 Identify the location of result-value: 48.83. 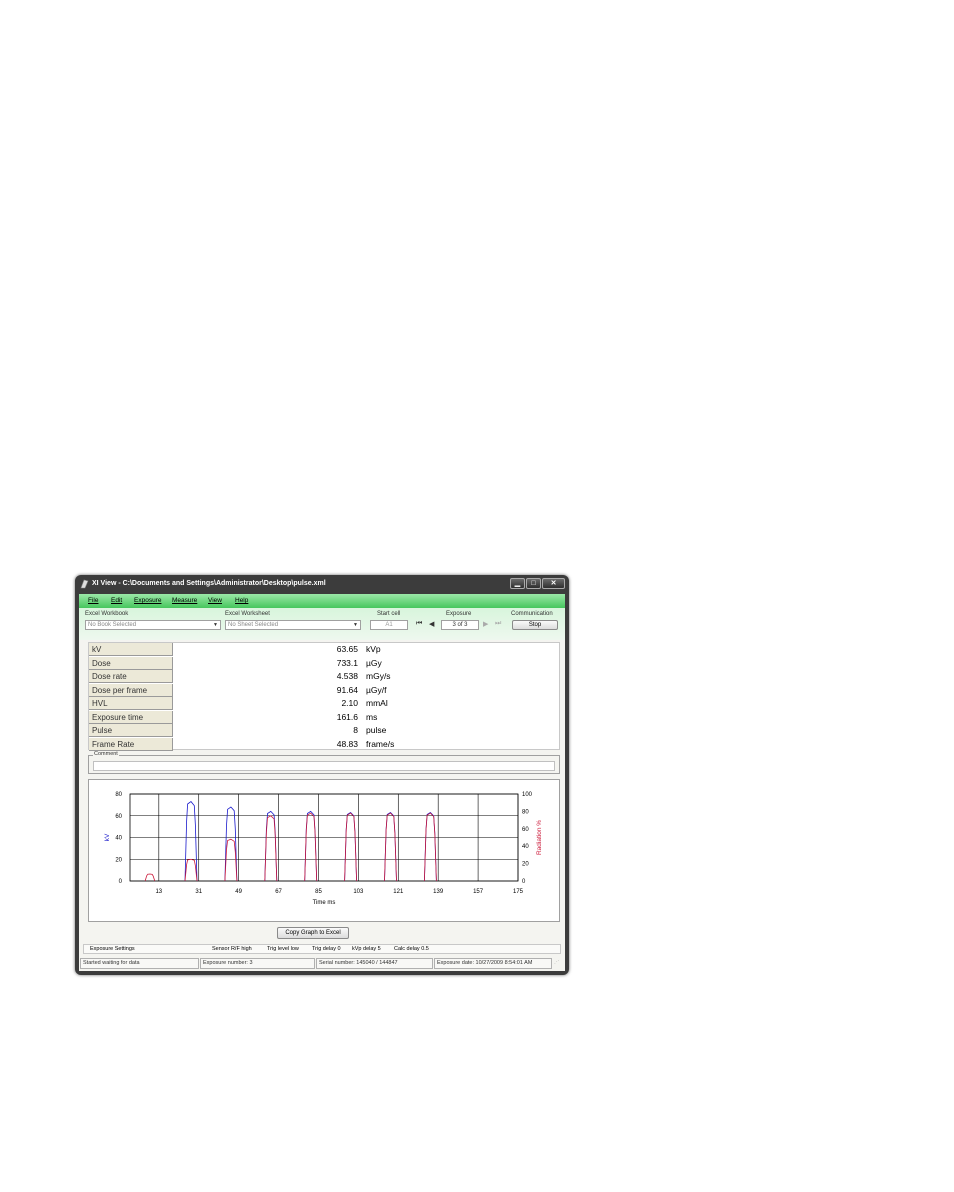
(347, 743).